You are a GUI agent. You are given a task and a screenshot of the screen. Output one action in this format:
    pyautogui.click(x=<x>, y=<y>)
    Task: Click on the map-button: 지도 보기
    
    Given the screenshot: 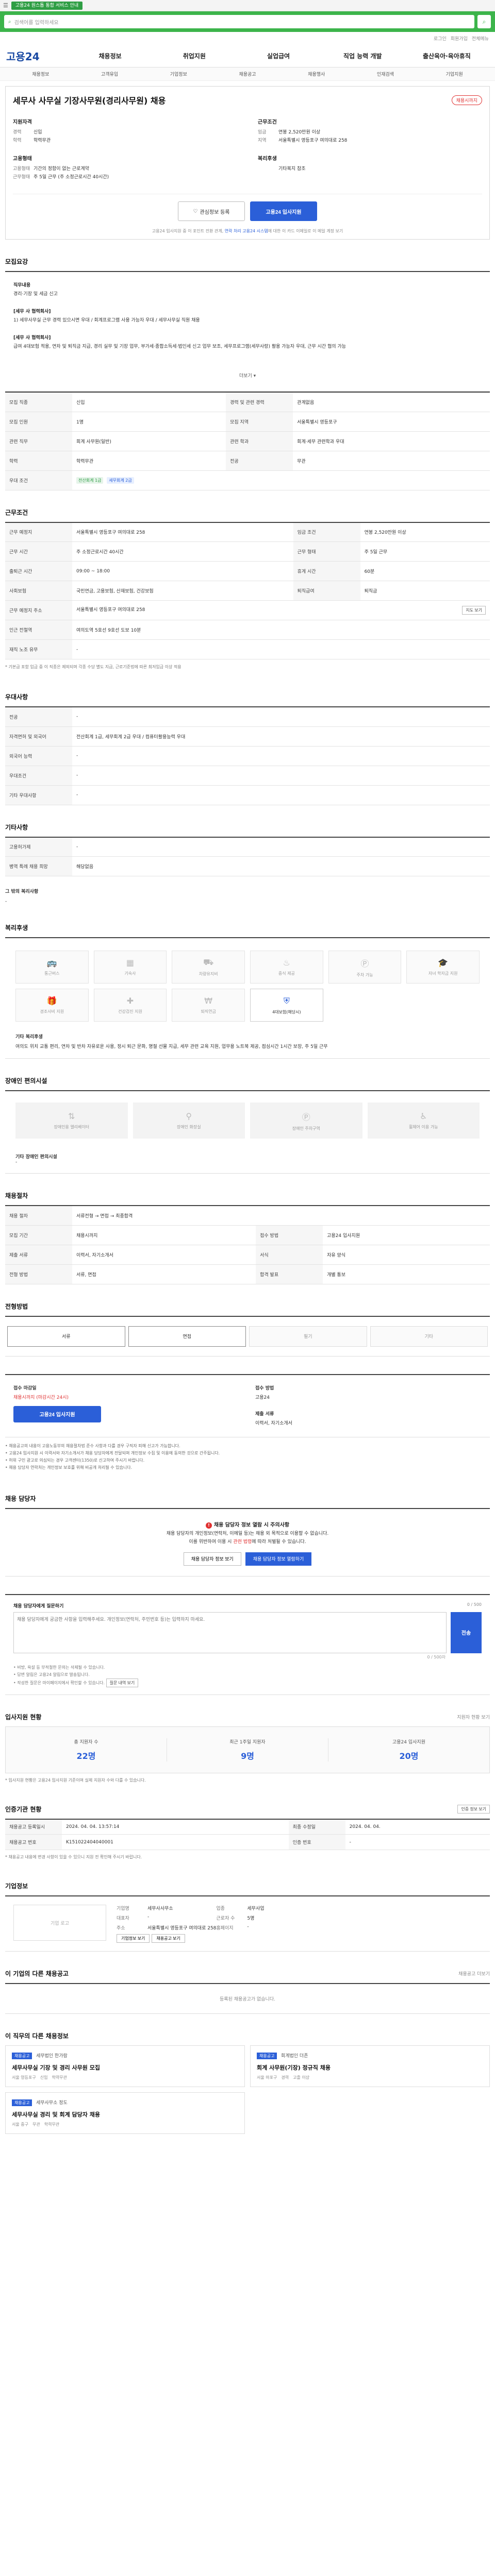 What is the action you would take?
    pyautogui.click(x=474, y=610)
    